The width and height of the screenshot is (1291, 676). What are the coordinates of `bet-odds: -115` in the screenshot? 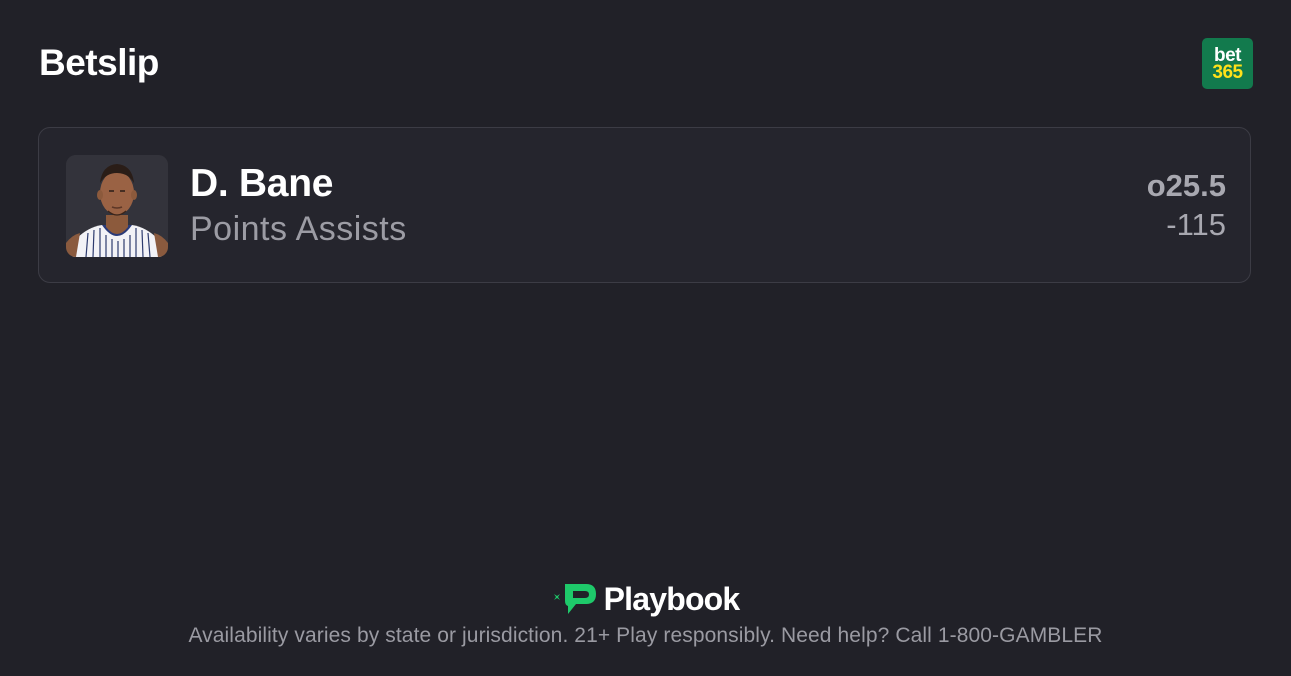 It's located at (1196, 224).